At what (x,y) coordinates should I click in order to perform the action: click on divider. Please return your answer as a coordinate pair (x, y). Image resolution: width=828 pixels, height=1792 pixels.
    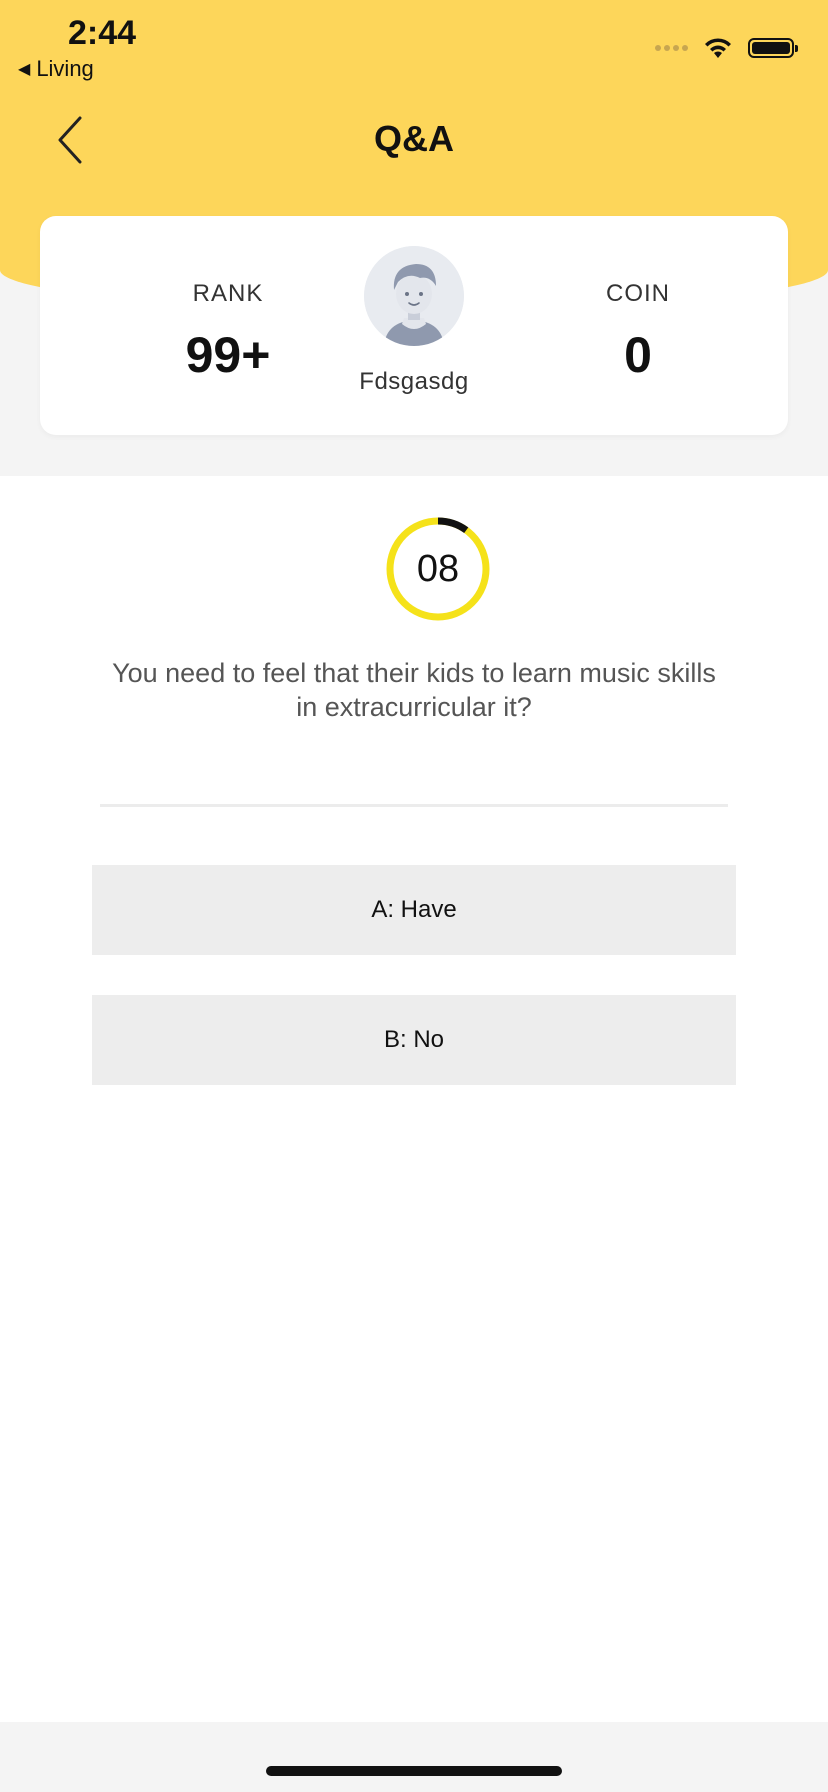
    Looking at the image, I should click on (414, 805).